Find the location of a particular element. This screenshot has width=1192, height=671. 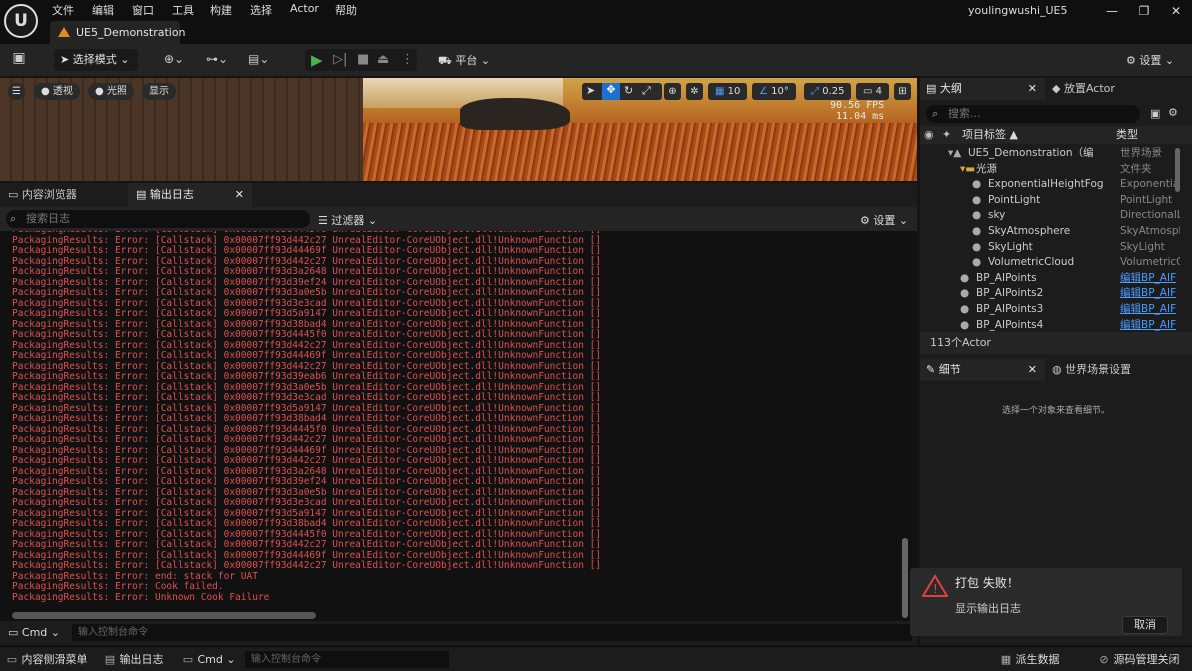

outliner-row: ● sky DirectionalL is located at coordinates (1050, 216).